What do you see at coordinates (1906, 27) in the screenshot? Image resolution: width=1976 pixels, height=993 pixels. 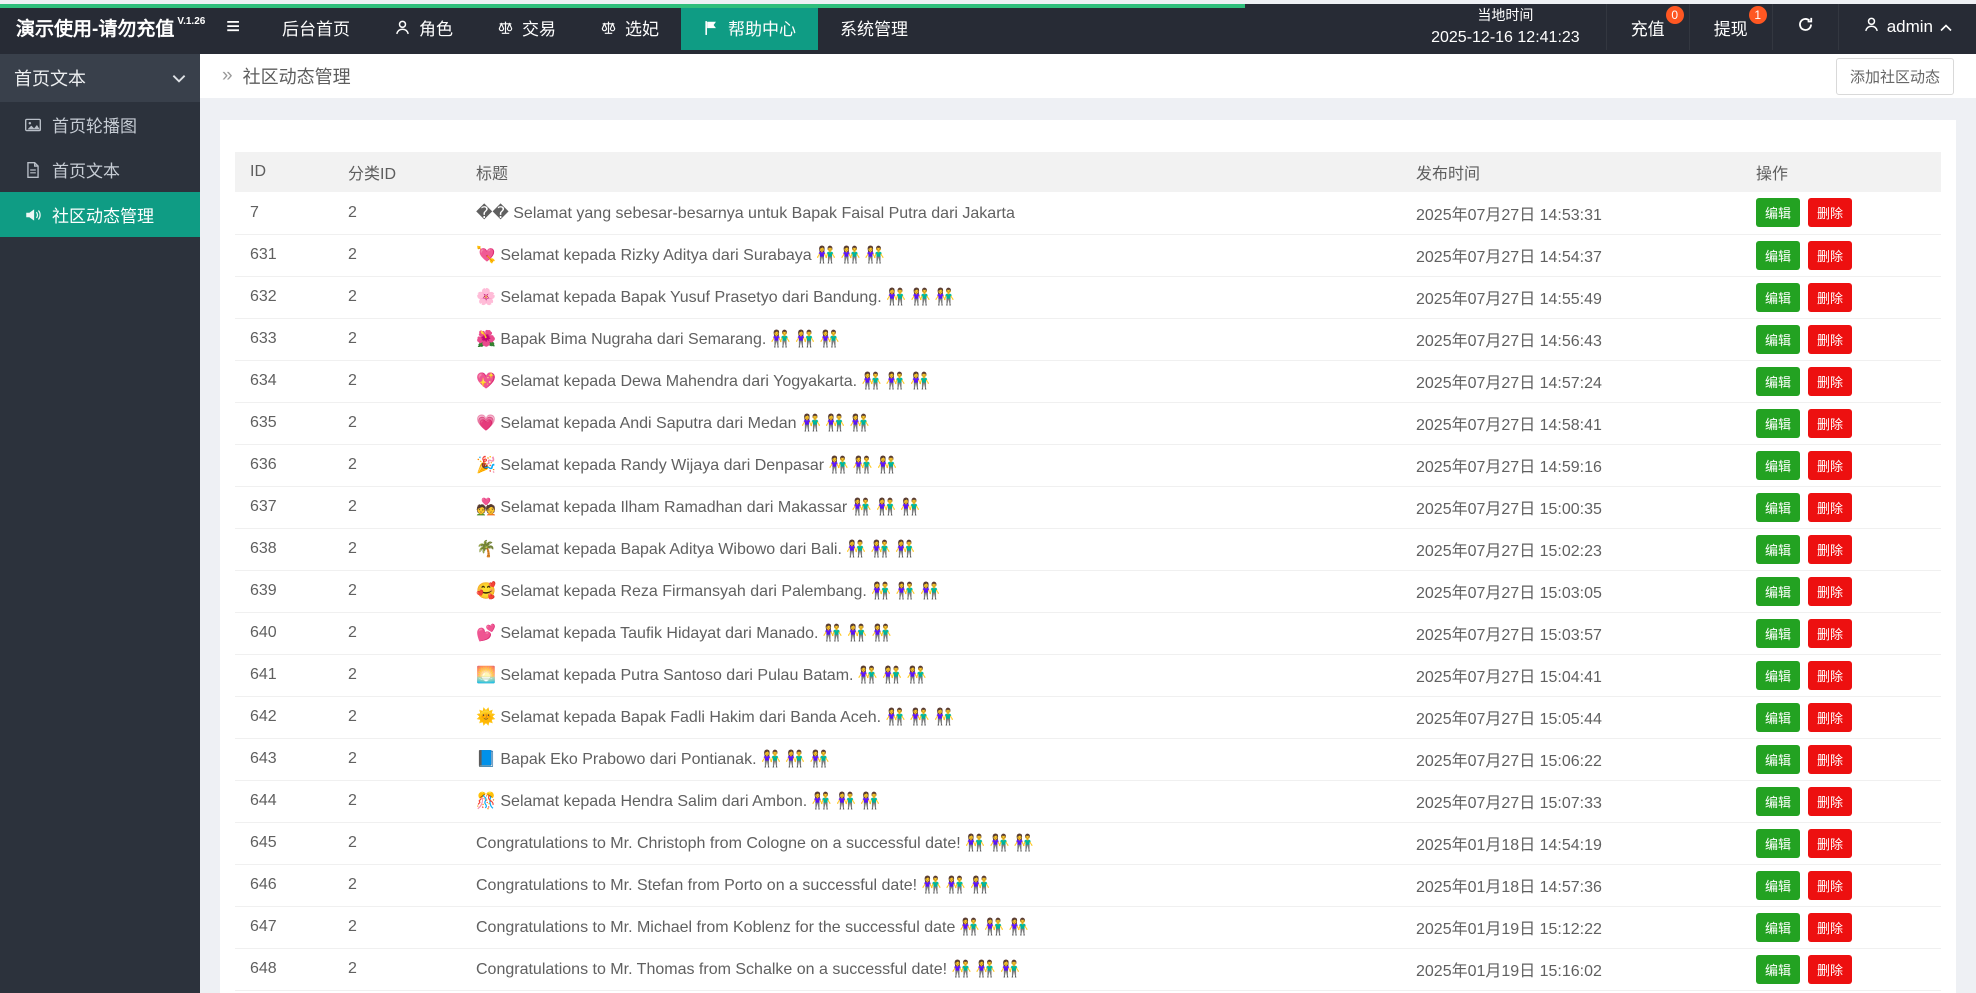 I see `admin-menu: admin` at bounding box center [1906, 27].